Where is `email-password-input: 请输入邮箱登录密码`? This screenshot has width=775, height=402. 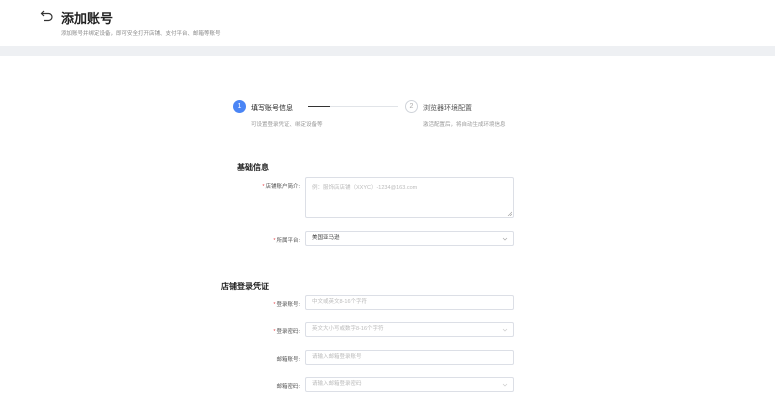
email-password-input: 请输入邮箱登录密码 is located at coordinates (409, 384).